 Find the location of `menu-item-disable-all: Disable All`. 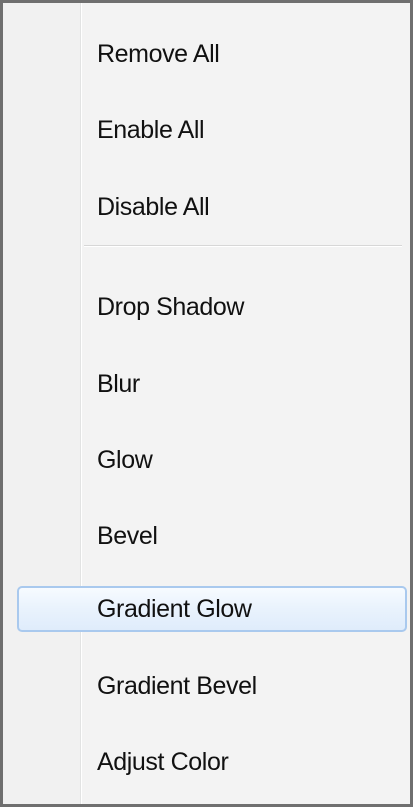

menu-item-disable-all: Disable All is located at coordinates (212, 207).